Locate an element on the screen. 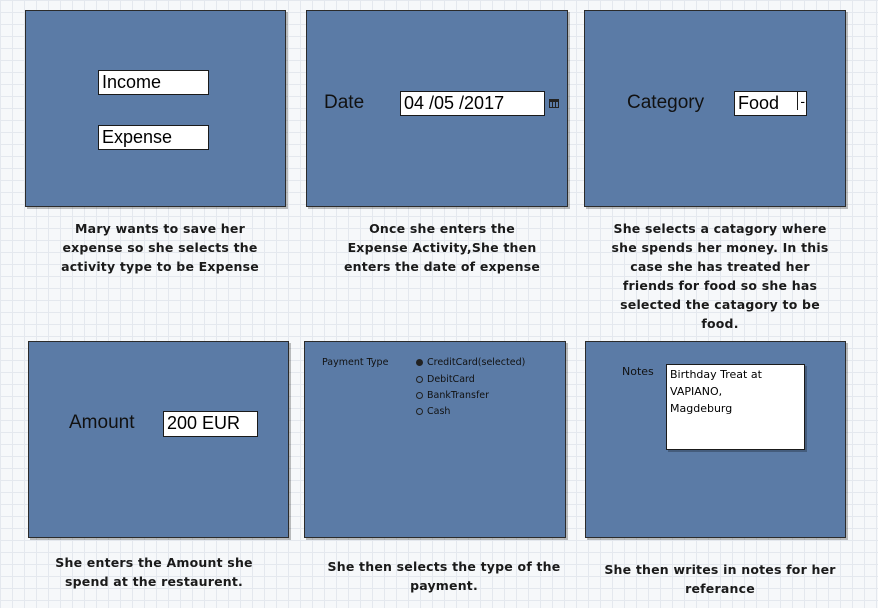 The height and width of the screenshot is (608, 878). date-label: Date is located at coordinates (344, 102).